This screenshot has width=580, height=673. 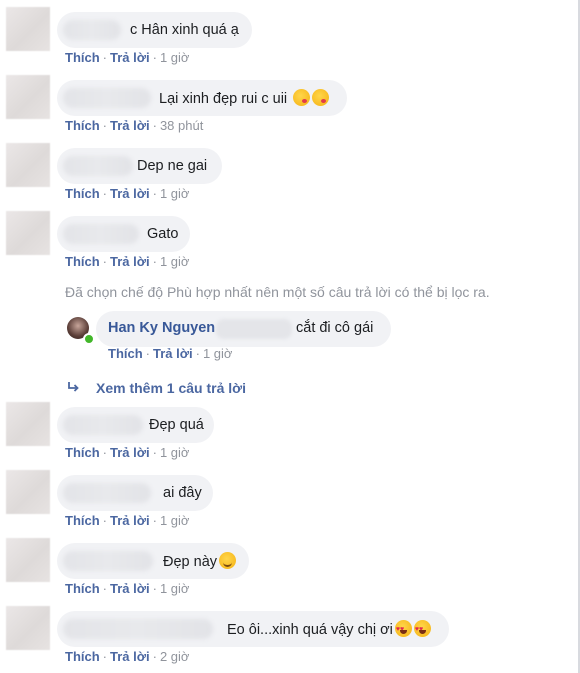 What do you see at coordinates (75, 388) in the screenshot?
I see `reply-arrow-icon` at bounding box center [75, 388].